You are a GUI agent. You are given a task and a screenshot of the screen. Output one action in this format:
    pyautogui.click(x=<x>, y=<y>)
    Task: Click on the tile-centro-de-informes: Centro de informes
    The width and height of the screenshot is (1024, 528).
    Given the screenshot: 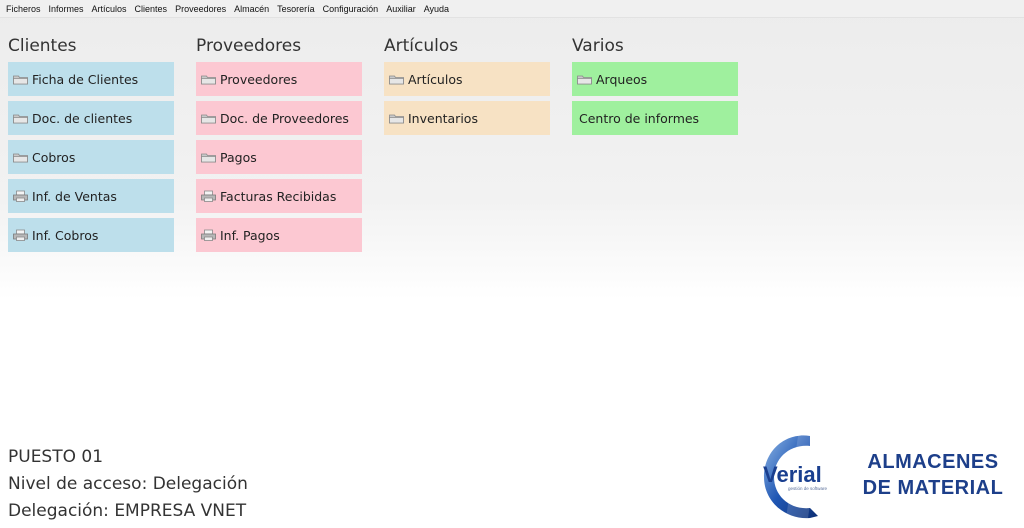 What is the action you would take?
    pyautogui.click(x=655, y=118)
    